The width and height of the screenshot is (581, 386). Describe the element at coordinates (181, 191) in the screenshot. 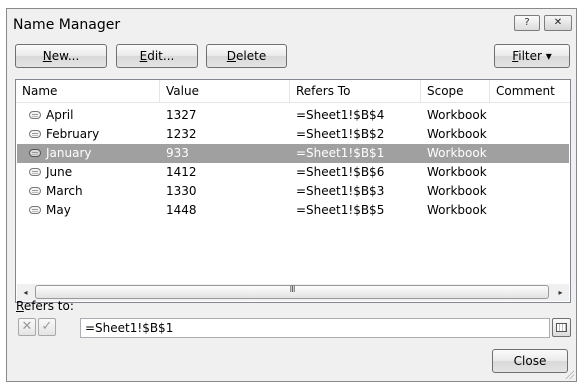

I see `cell-value: 1330` at that location.